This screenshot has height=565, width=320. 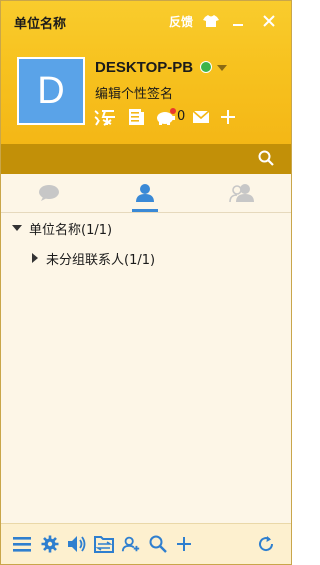 I want to click on feedback-button: 反馈, so click(x=181, y=21).